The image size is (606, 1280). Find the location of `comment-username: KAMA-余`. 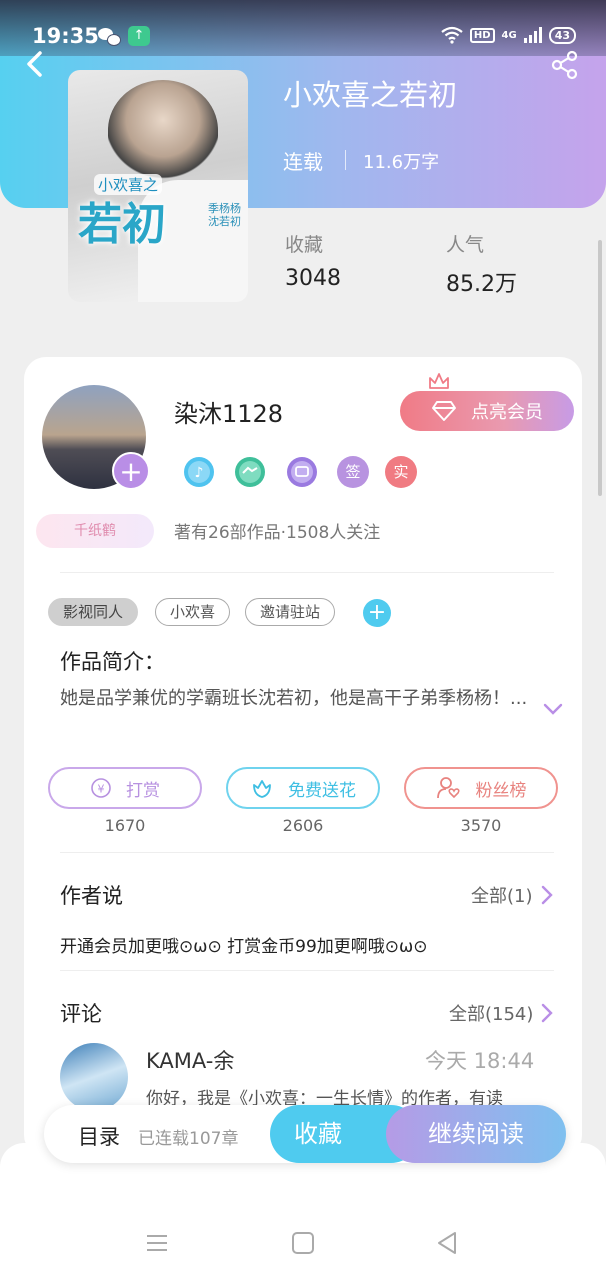

comment-username: KAMA-余 is located at coordinates (190, 1060).